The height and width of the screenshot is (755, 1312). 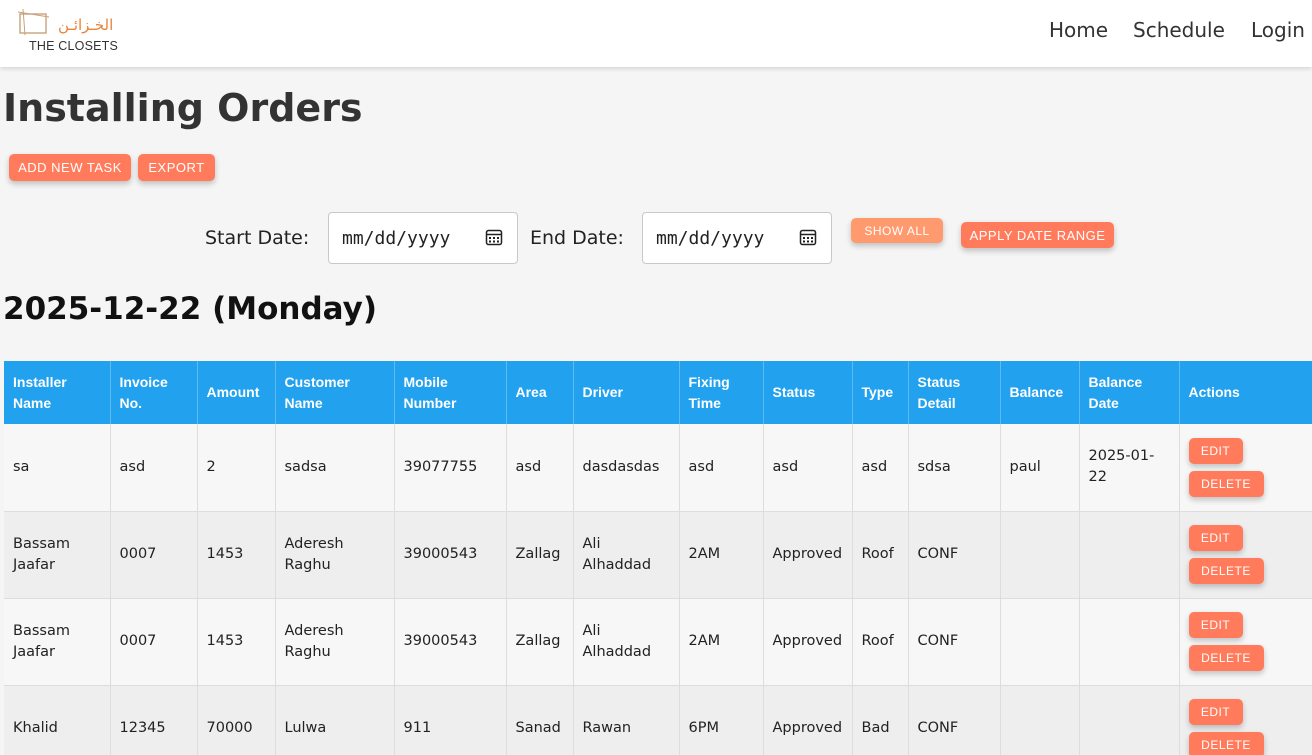 What do you see at coordinates (1037, 235) in the screenshot?
I see `apply-date-range-button: APPLY DATE RANGE` at bounding box center [1037, 235].